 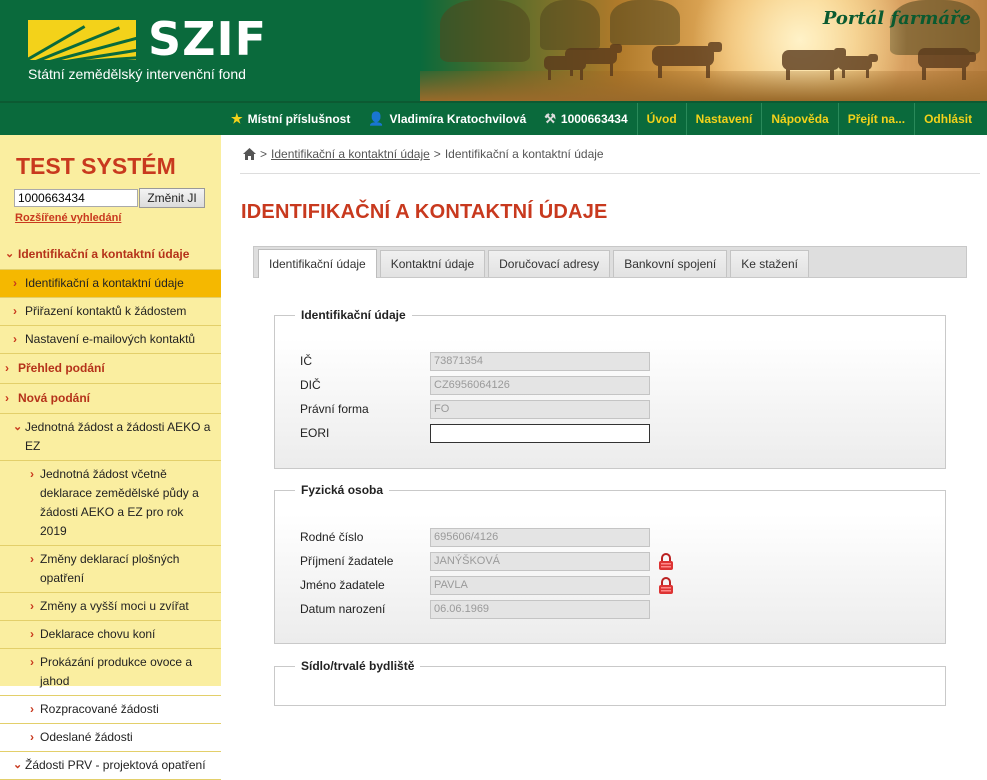 I want to click on sidebar-item-label: Deklarace chovu koní, so click(x=98, y=634).